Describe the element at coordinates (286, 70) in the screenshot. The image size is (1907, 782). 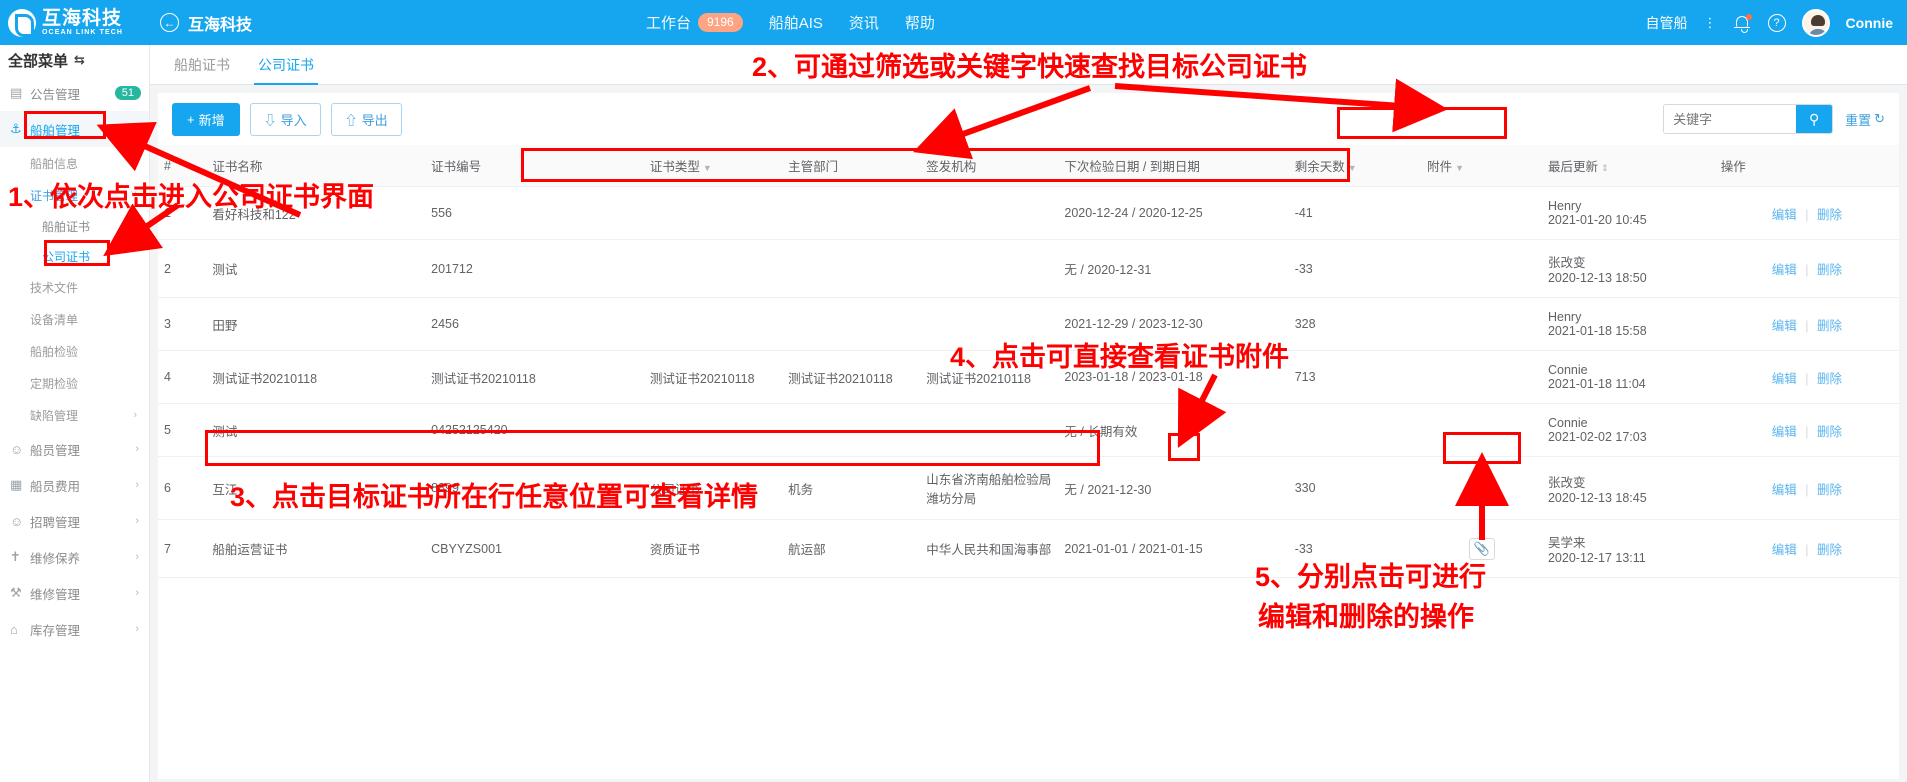
I see `tab-company-certificates: 公司证书` at that location.